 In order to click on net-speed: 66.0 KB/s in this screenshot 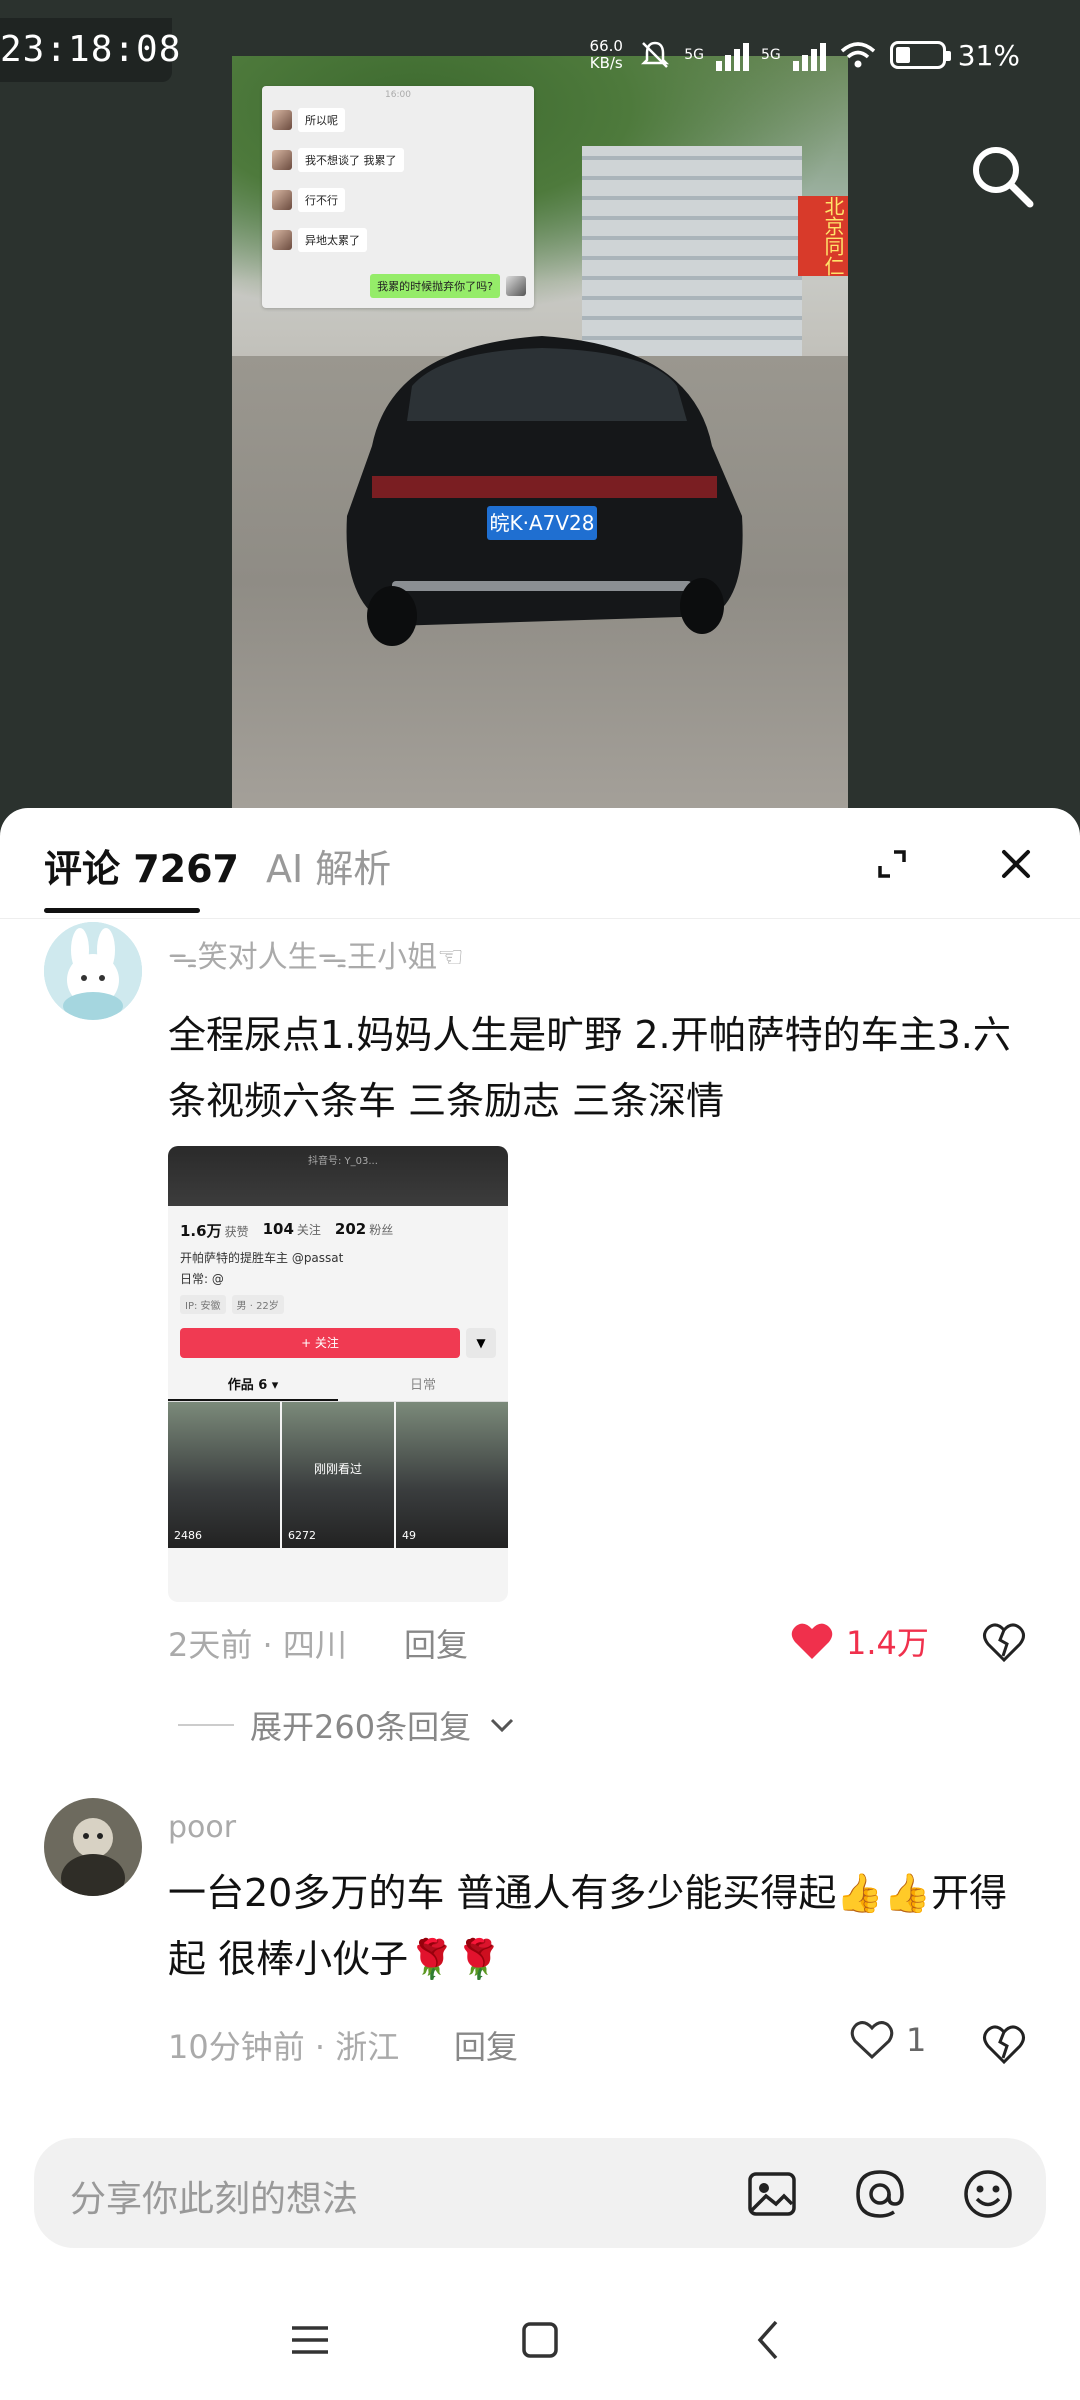, I will do `click(606, 54)`.